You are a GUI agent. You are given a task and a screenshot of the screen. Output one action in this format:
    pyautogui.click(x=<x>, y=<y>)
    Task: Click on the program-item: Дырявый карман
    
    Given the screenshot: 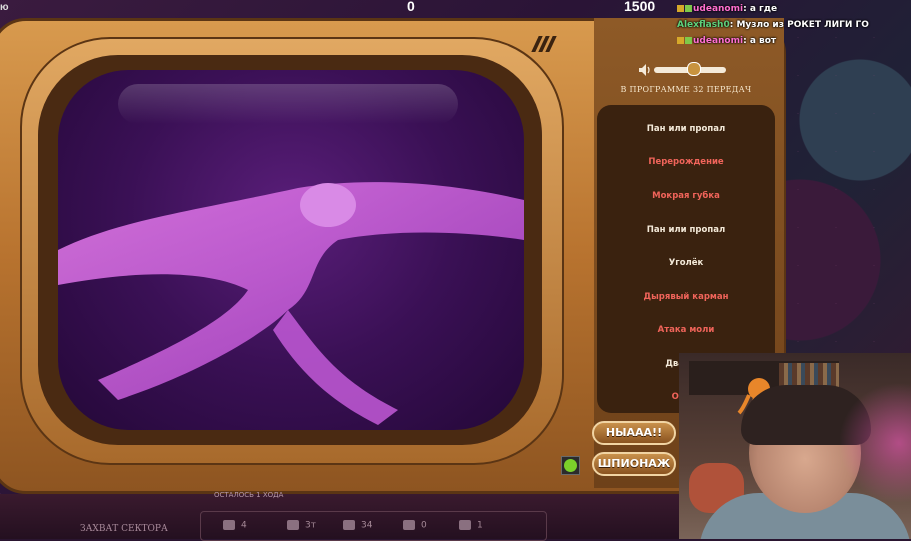 What is the action you would take?
    pyautogui.click(x=686, y=297)
    